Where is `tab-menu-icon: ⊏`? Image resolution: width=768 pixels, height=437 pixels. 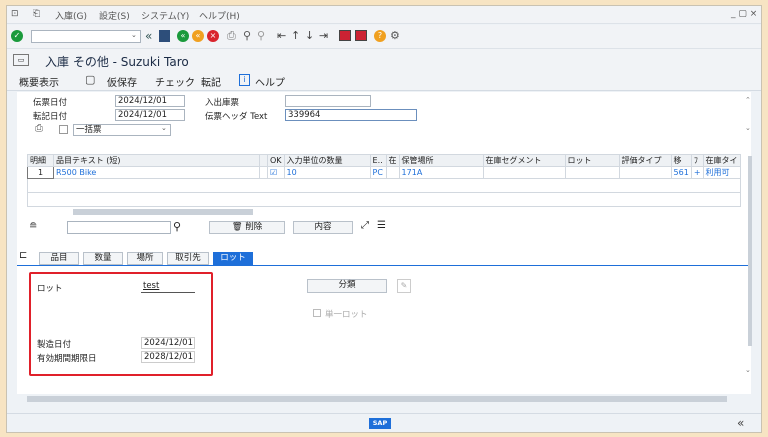
tab-menu-icon: ⊏ is located at coordinates (23, 255).